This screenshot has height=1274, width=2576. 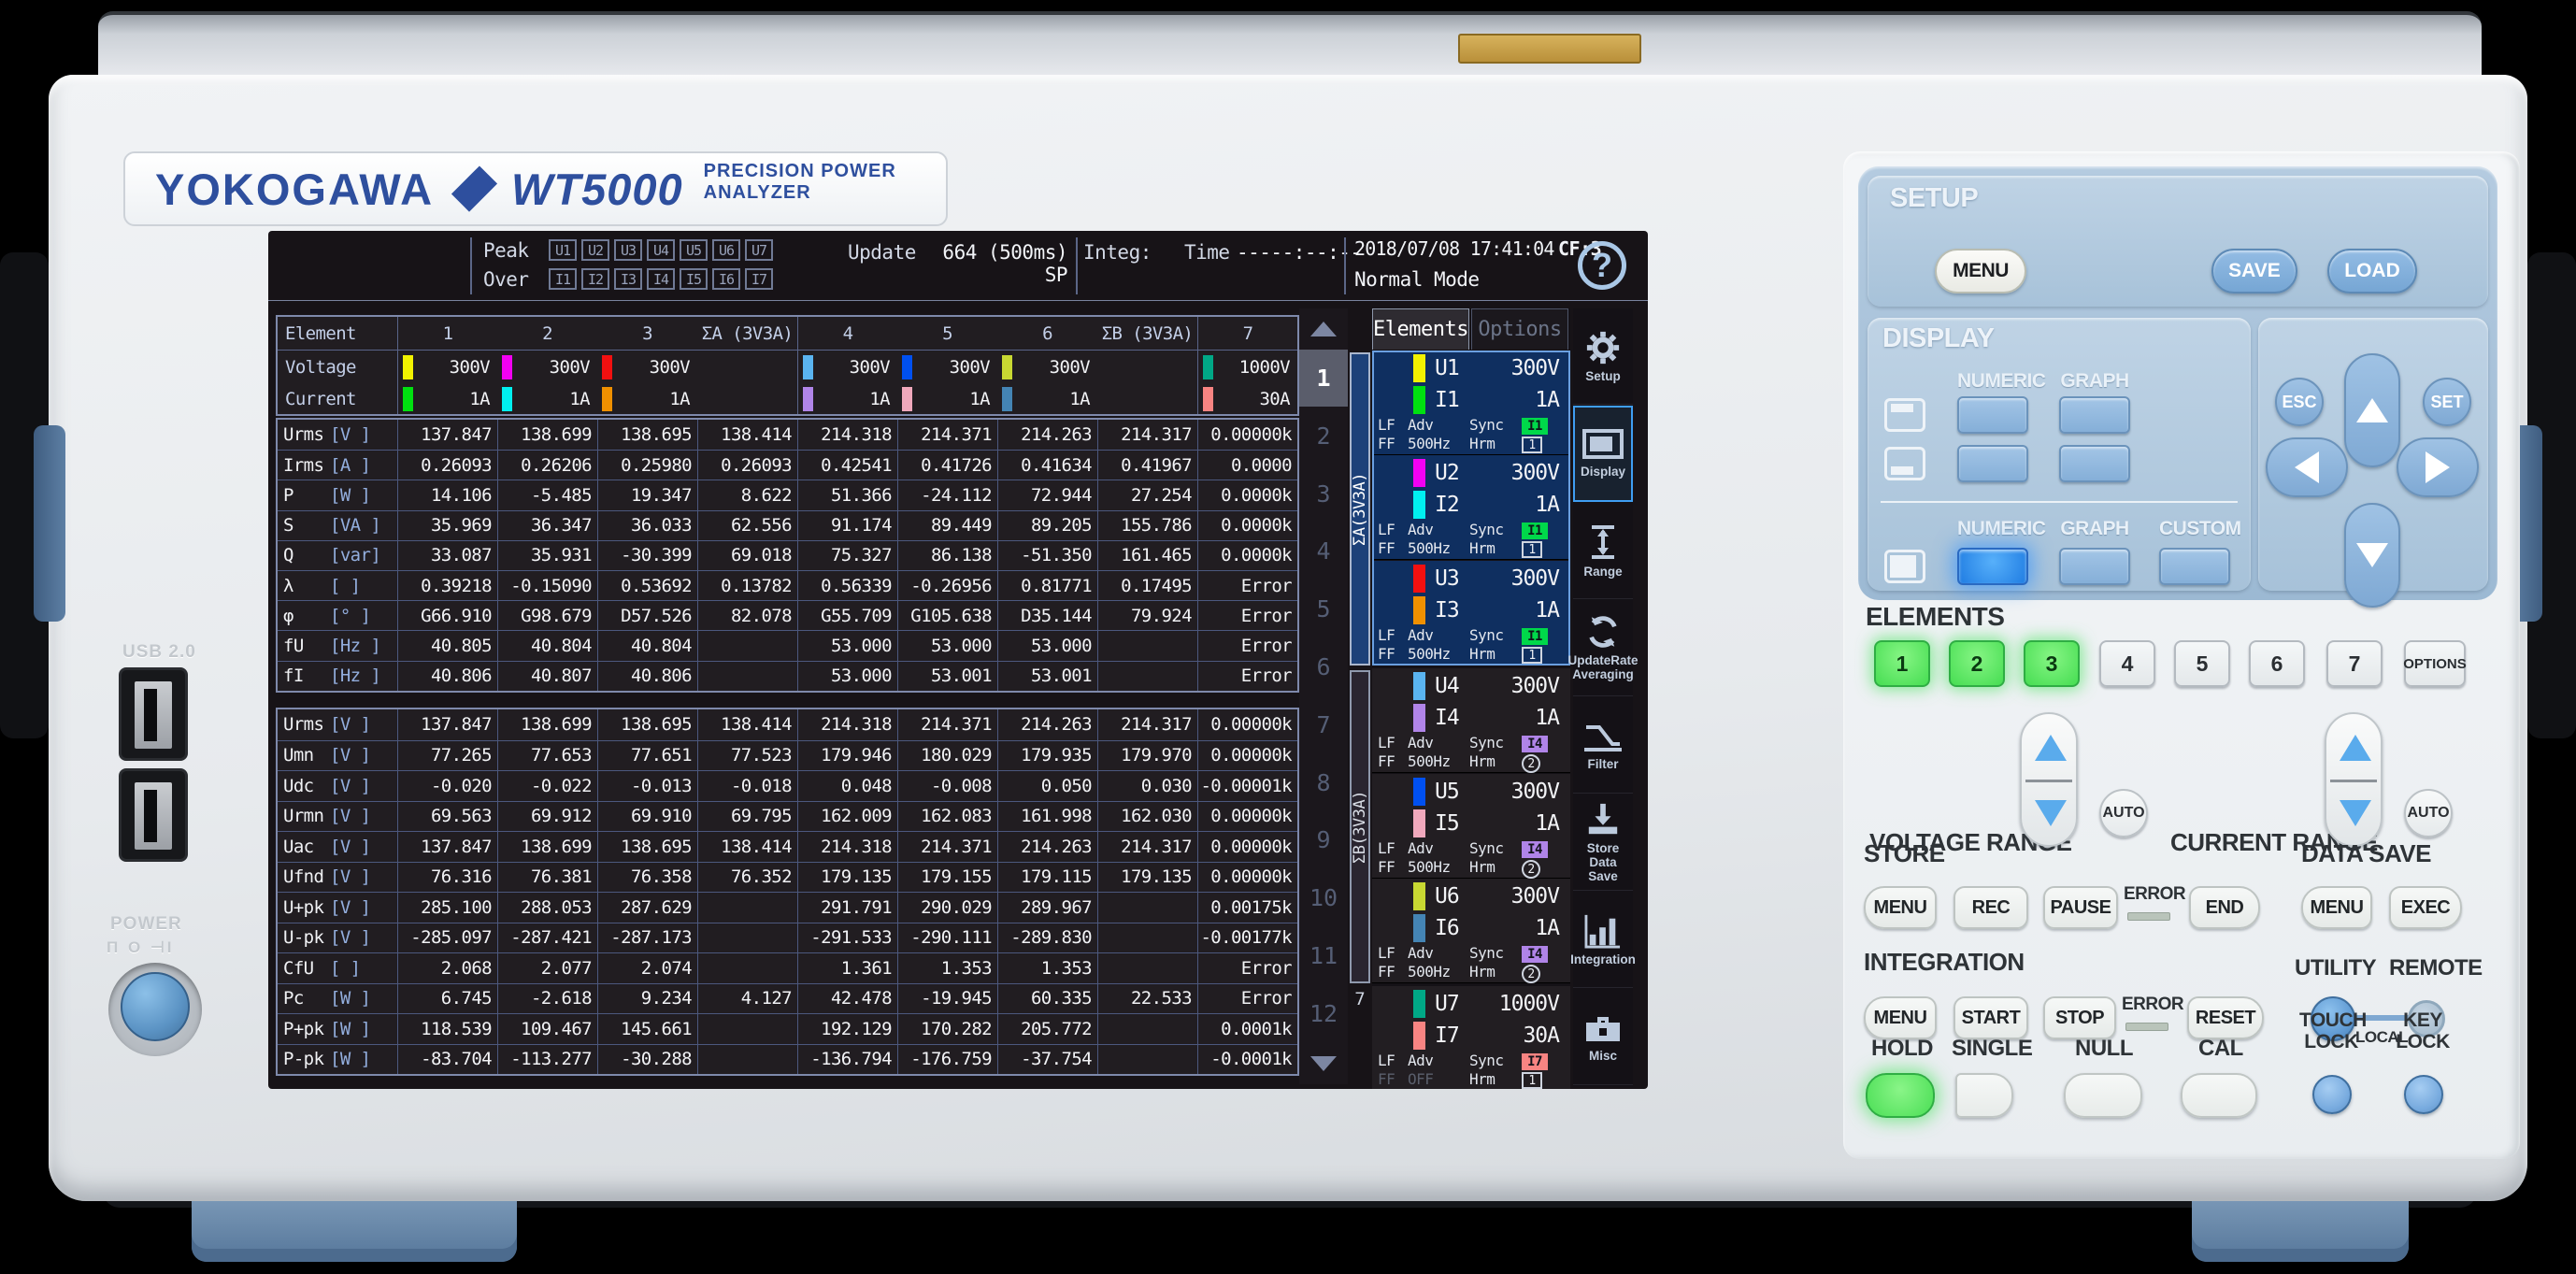 What do you see at coordinates (1603, 357) in the screenshot?
I see `menu-item-setup: Setup` at bounding box center [1603, 357].